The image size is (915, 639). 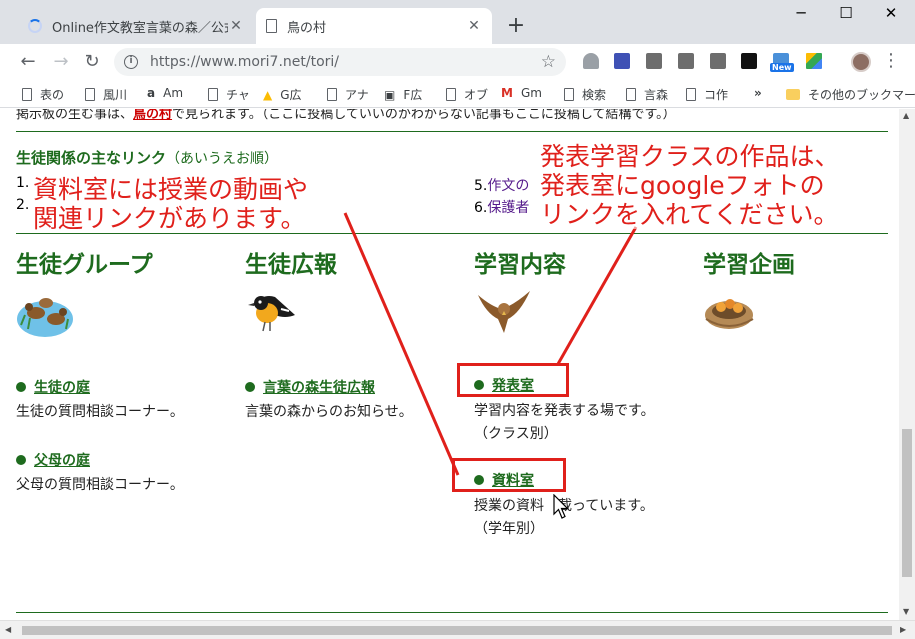 What do you see at coordinates (28, 62) in the screenshot?
I see `back-button: ←` at bounding box center [28, 62].